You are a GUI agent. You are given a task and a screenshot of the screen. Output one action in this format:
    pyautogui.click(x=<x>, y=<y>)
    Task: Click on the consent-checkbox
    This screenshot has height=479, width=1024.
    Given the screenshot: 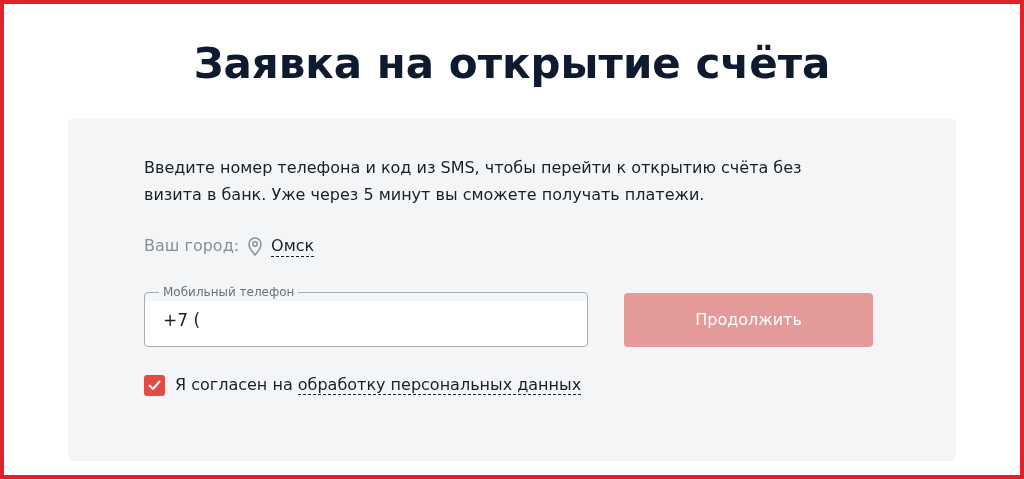 What is the action you would take?
    pyautogui.click(x=154, y=385)
    